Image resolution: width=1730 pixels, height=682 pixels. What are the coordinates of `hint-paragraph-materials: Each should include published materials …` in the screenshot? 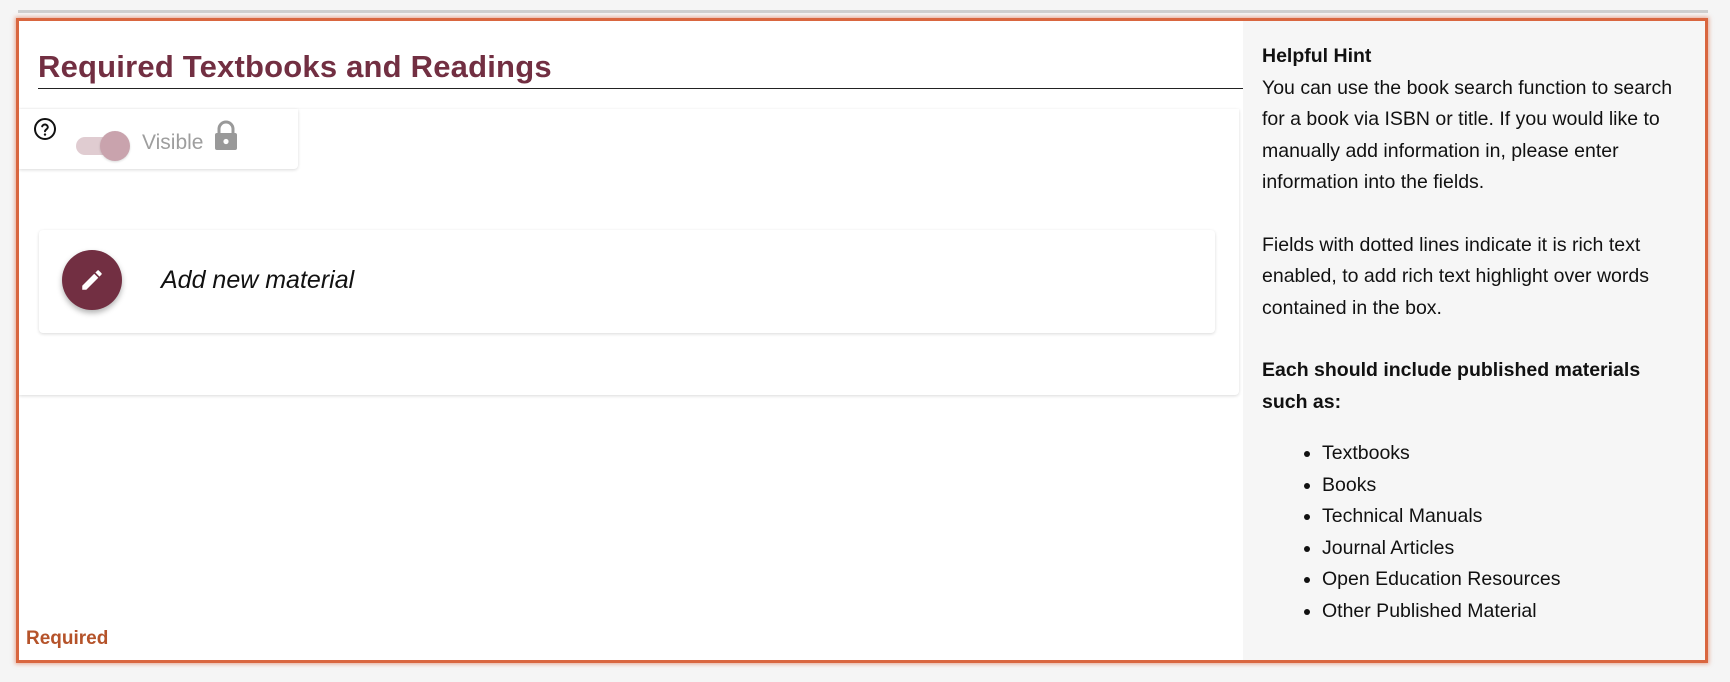 It's located at (1451, 386).